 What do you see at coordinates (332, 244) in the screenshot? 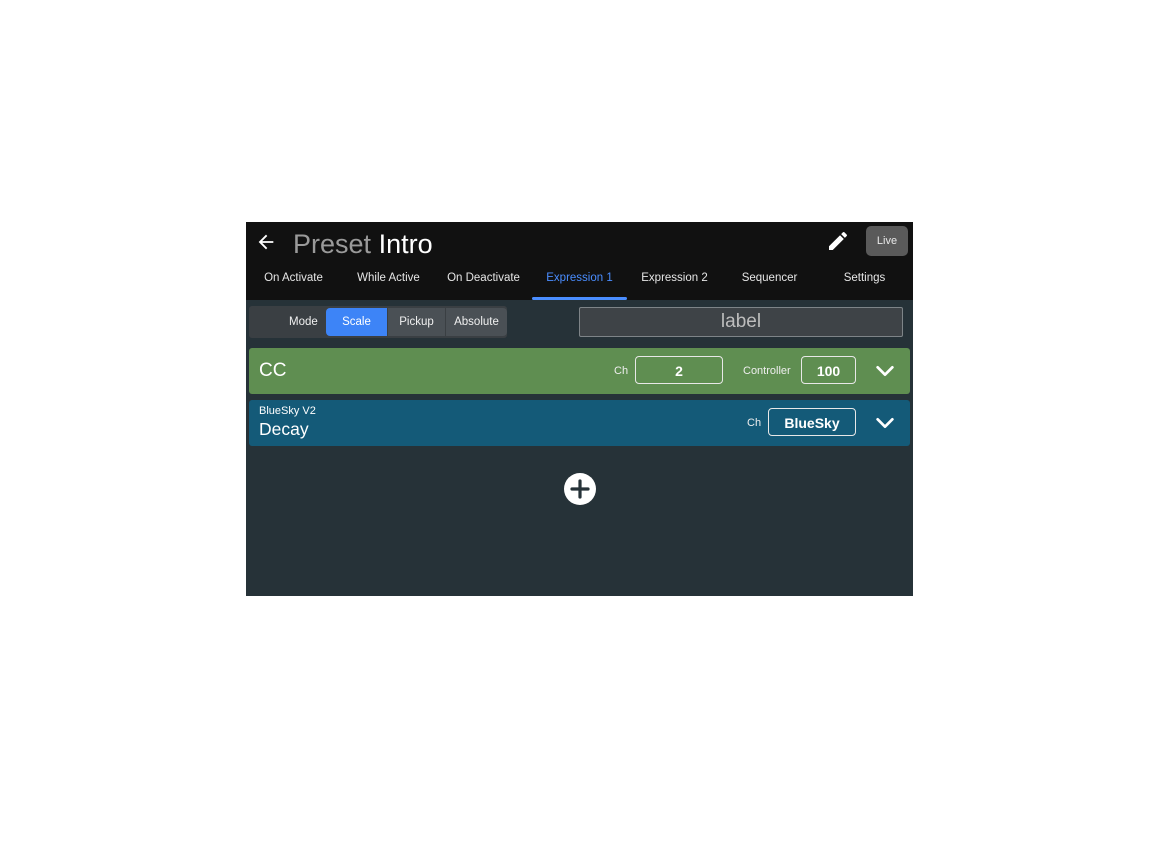
I see `title-prefix: Preset` at bounding box center [332, 244].